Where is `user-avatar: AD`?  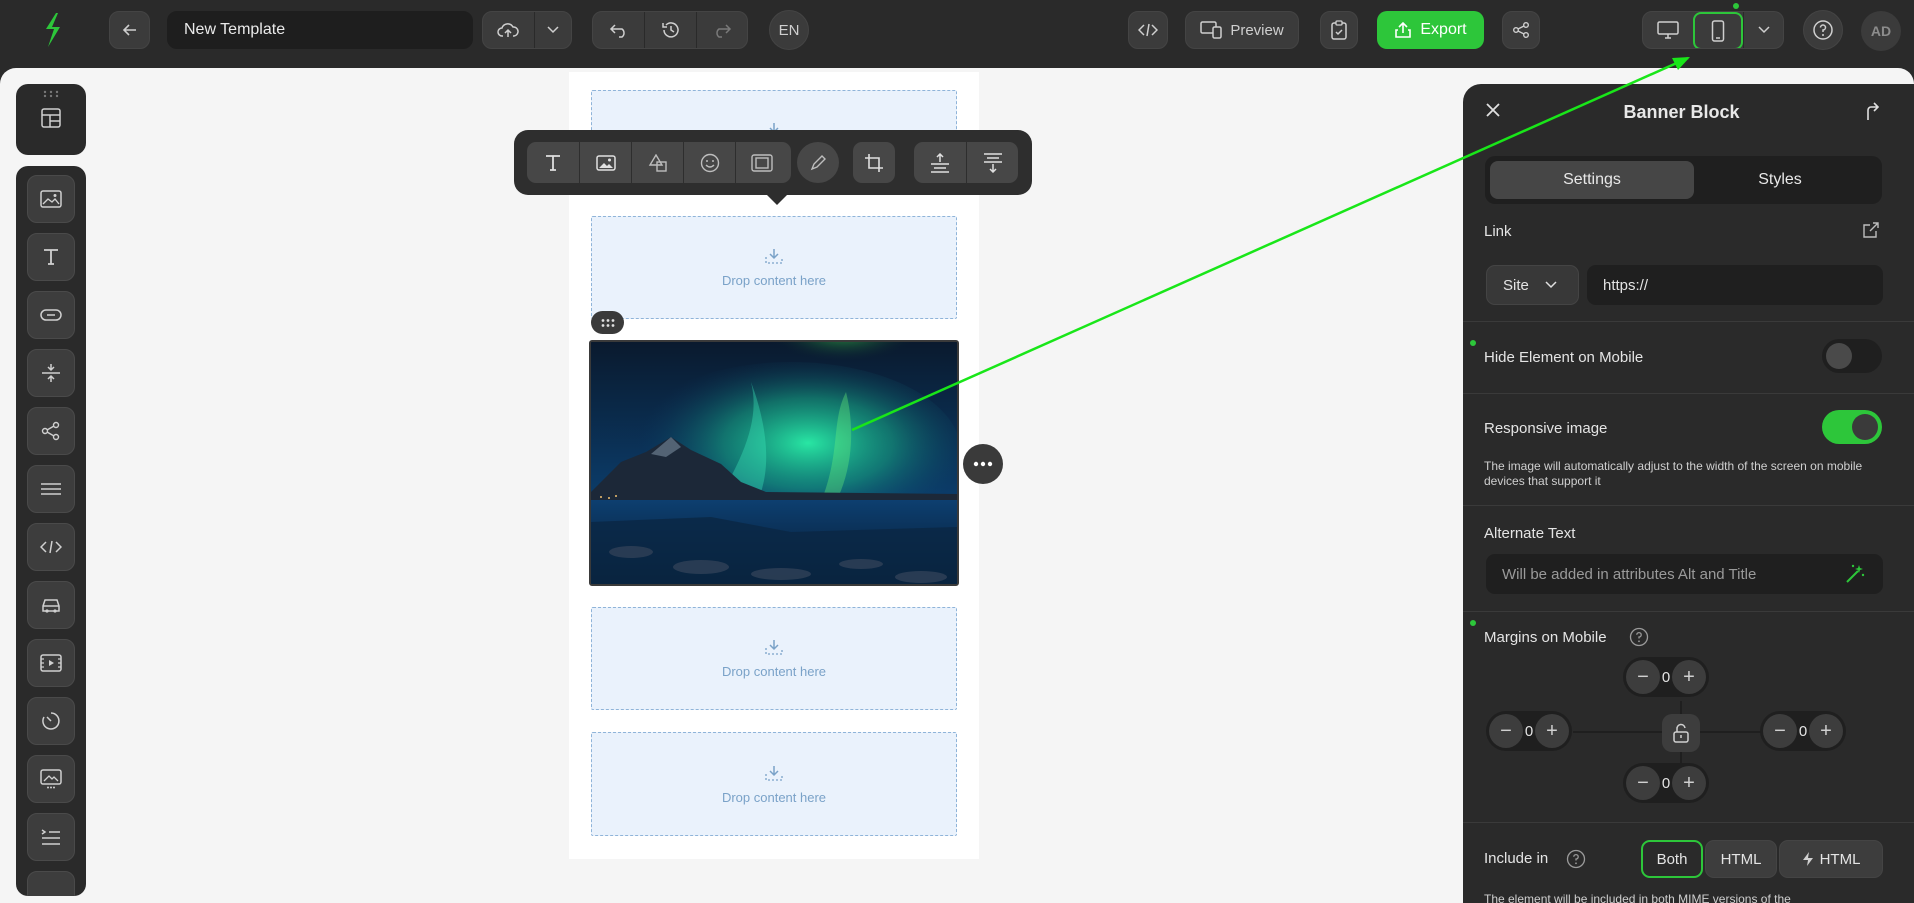 user-avatar: AD is located at coordinates (1881, 31).